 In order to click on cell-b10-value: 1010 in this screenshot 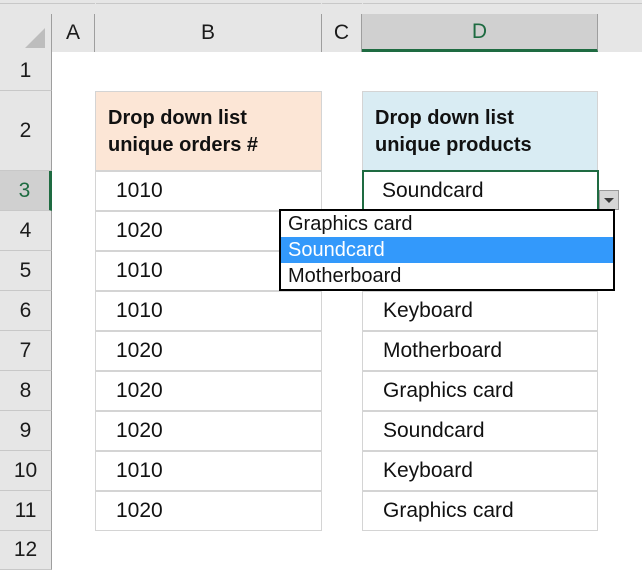, I will do `click(139, 470)`.